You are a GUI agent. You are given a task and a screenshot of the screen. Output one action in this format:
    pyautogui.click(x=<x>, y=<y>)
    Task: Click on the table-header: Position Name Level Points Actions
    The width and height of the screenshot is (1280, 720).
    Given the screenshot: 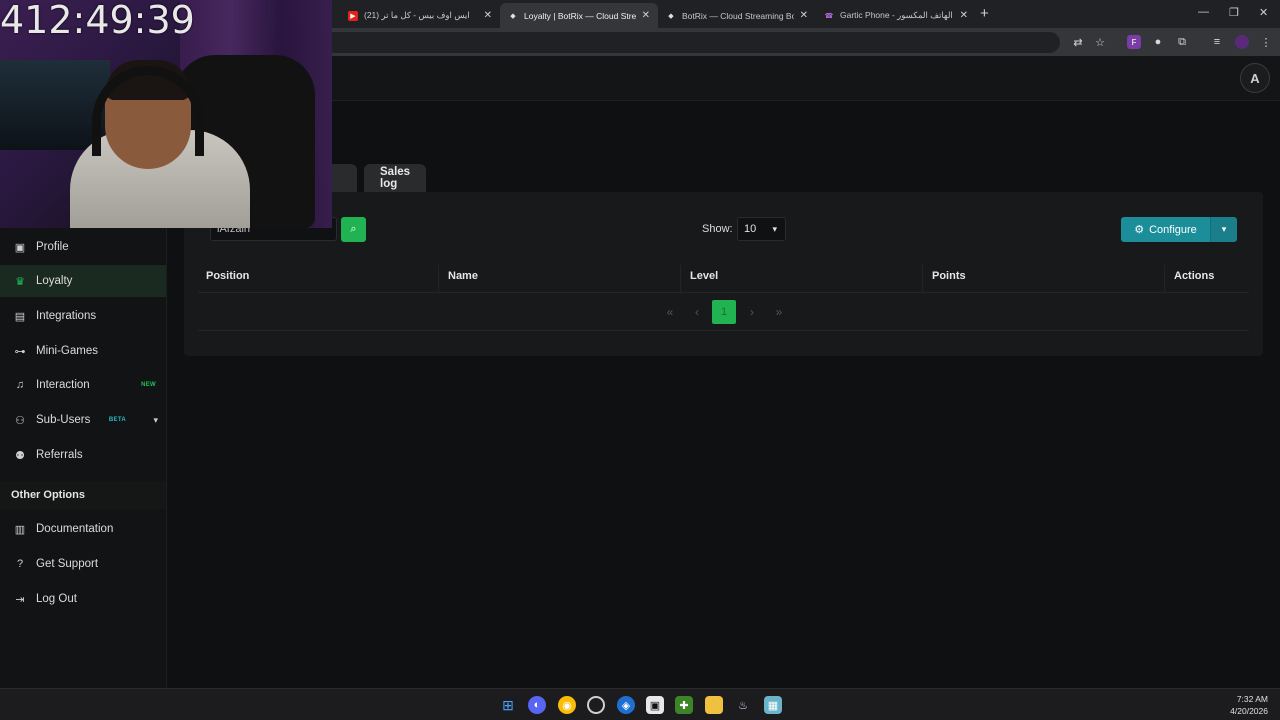 What is the action you would take?
    pyautogui.click(x=723, y=276)
    